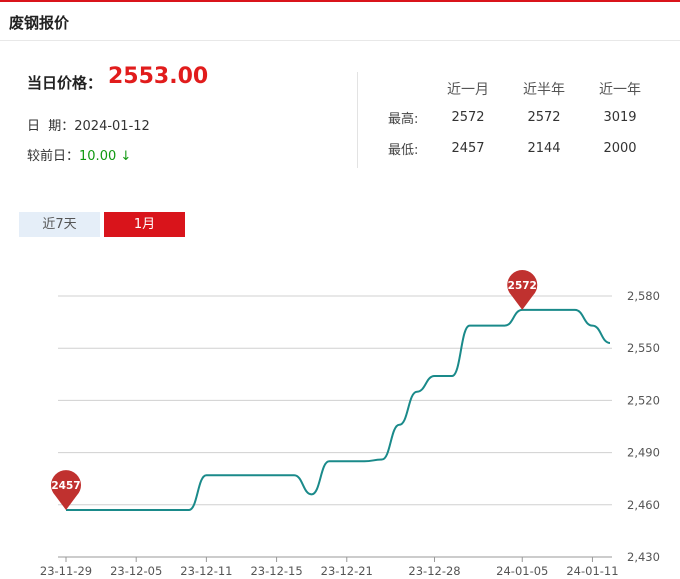 The width and height of the screenshot is (680, 579). Describe the element at coordinates (643, 348) in the screenshot. I see `y-tick-label: 2,550` at that location.